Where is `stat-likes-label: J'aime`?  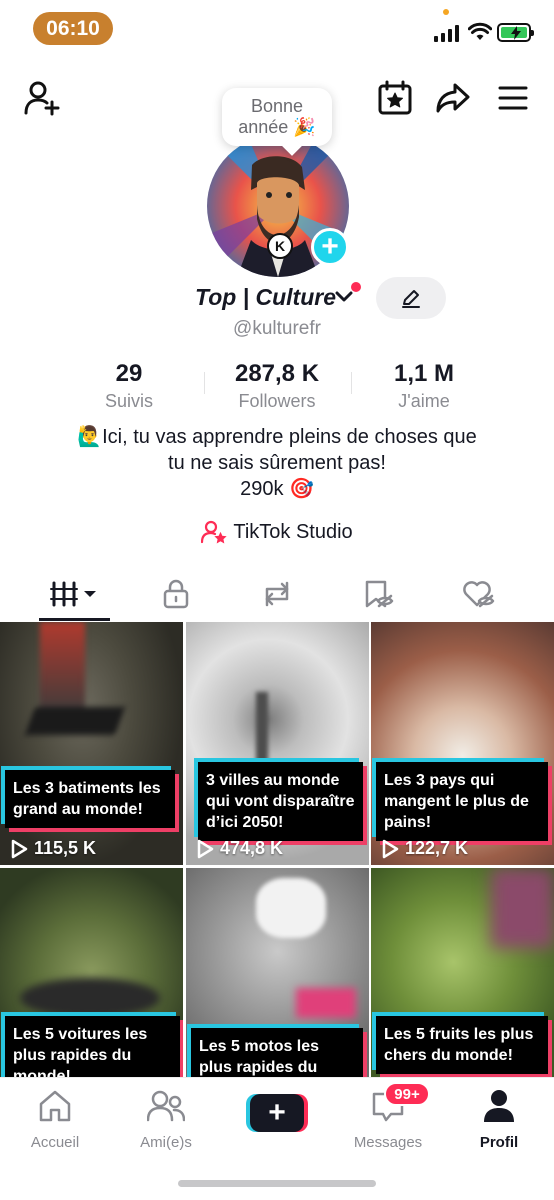 stat-likes-label: J'aime is located at coordinates (424, 401).